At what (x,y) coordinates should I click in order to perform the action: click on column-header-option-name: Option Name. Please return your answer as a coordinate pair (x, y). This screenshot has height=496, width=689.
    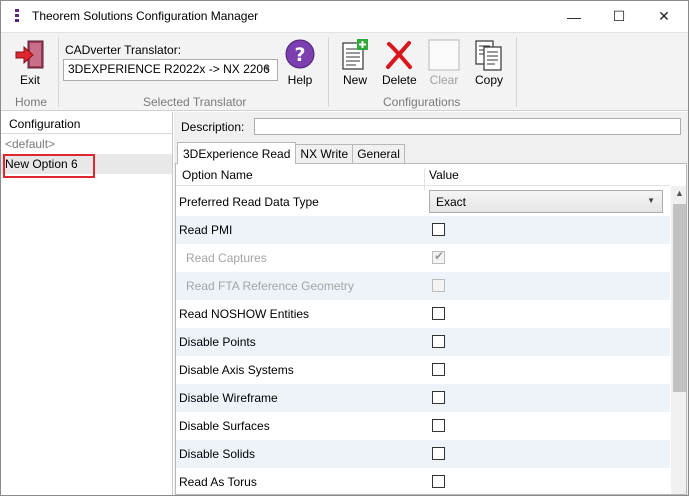
    Looking at the image, I should click on (217, 175).